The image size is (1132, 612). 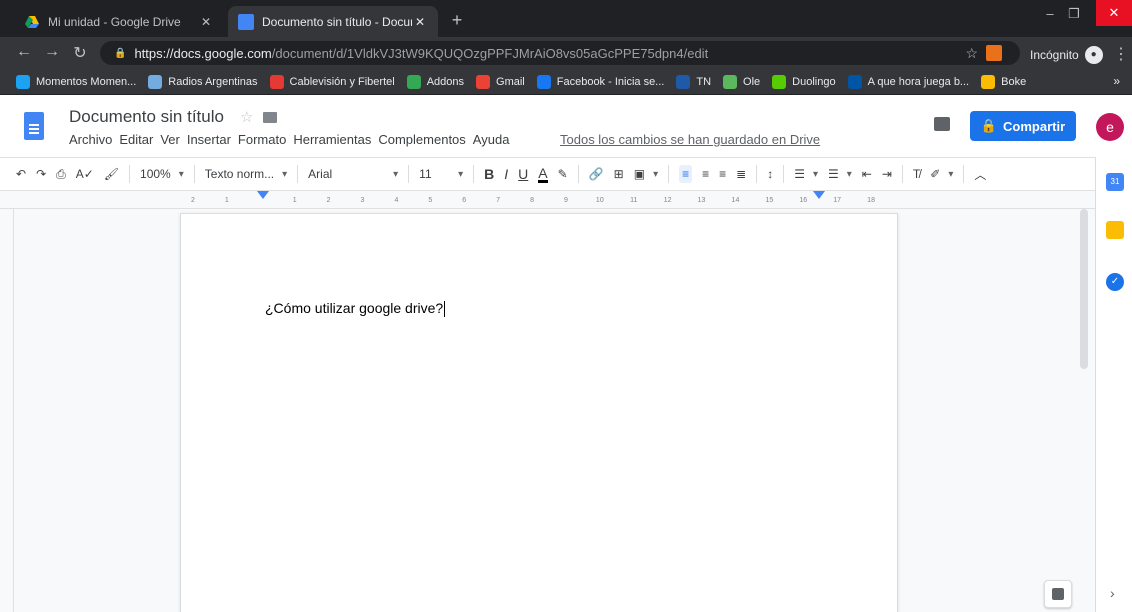 What do you see at coordinates (806, 174) in the screenshot?
I see `numbered-list-icon: ☰` at bounding box center [806, 174].